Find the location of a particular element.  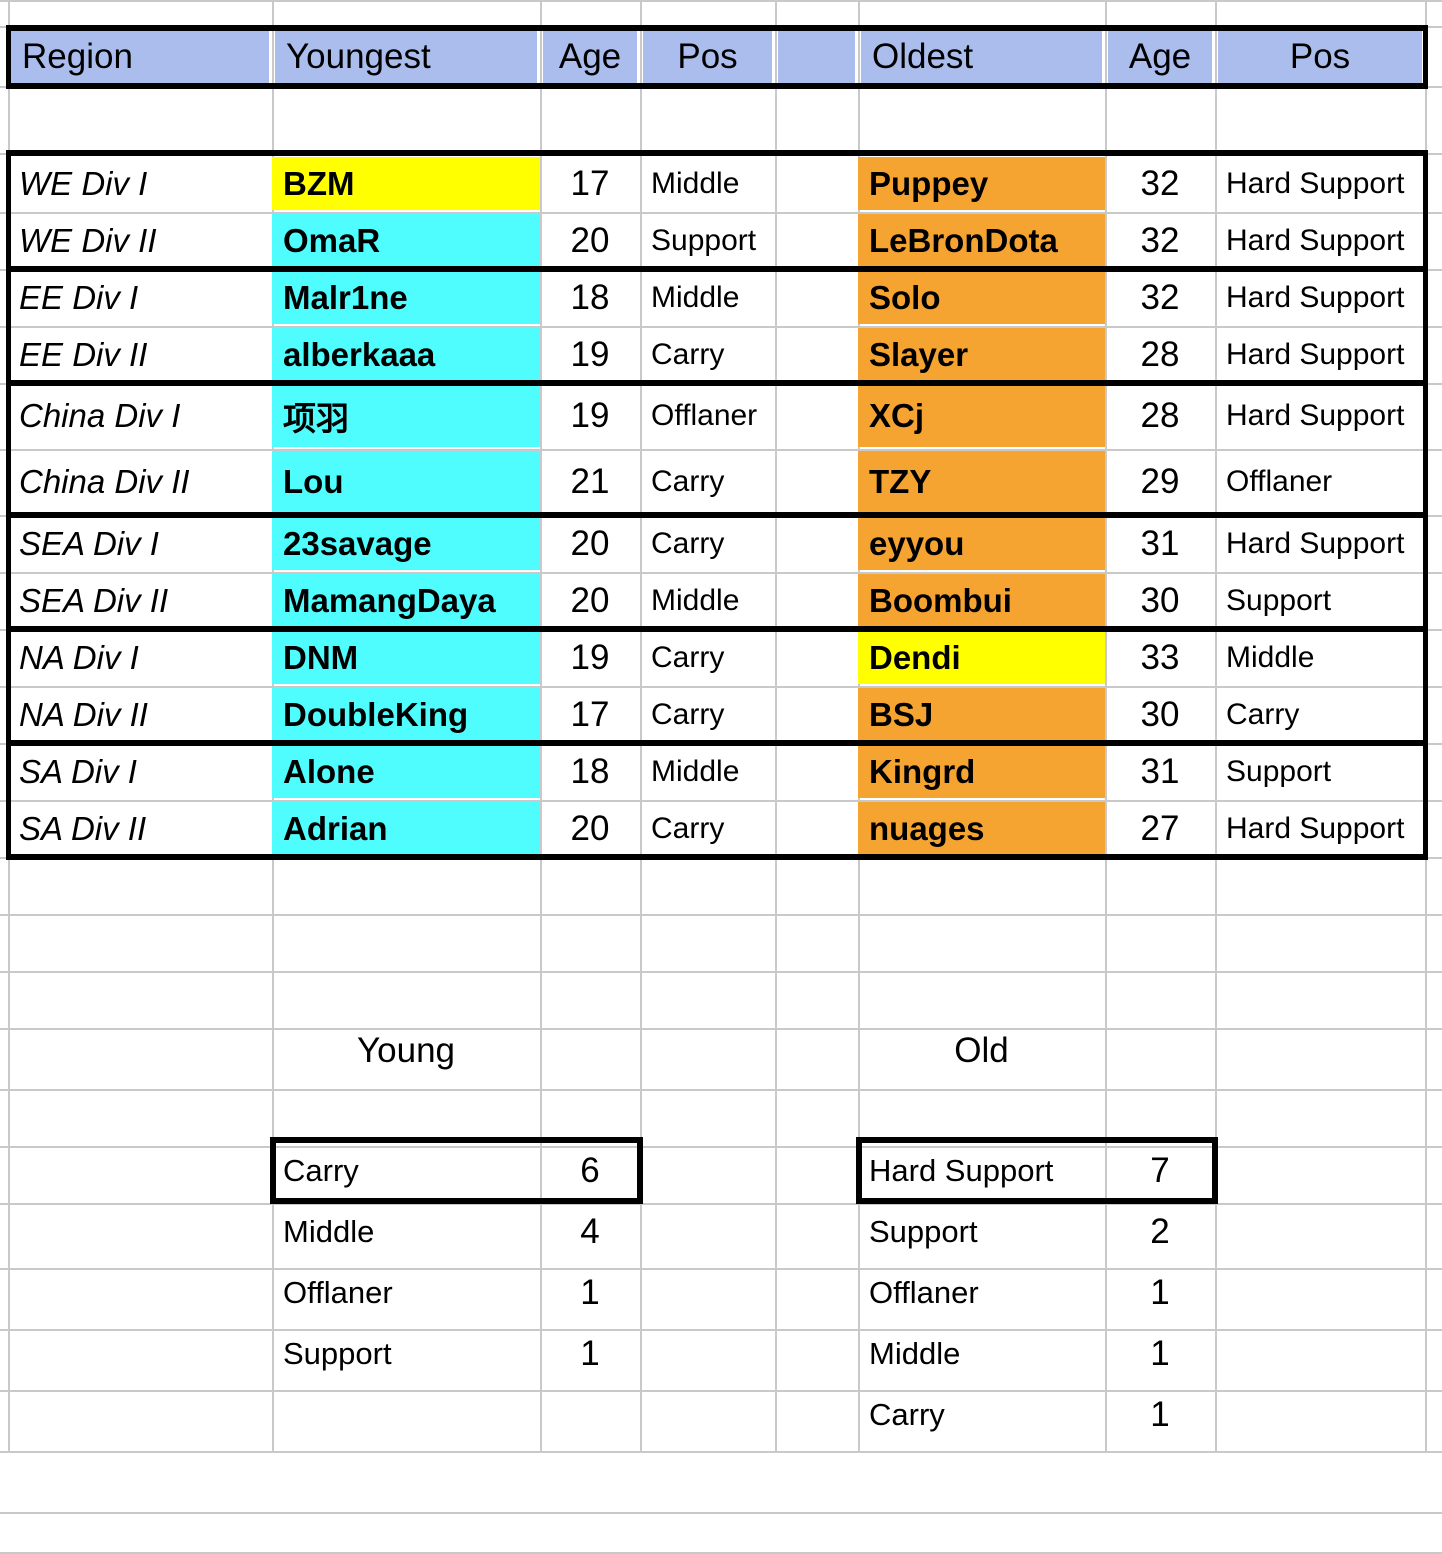

cell-youngest-name: Lou is located at coordinates (406, 482).